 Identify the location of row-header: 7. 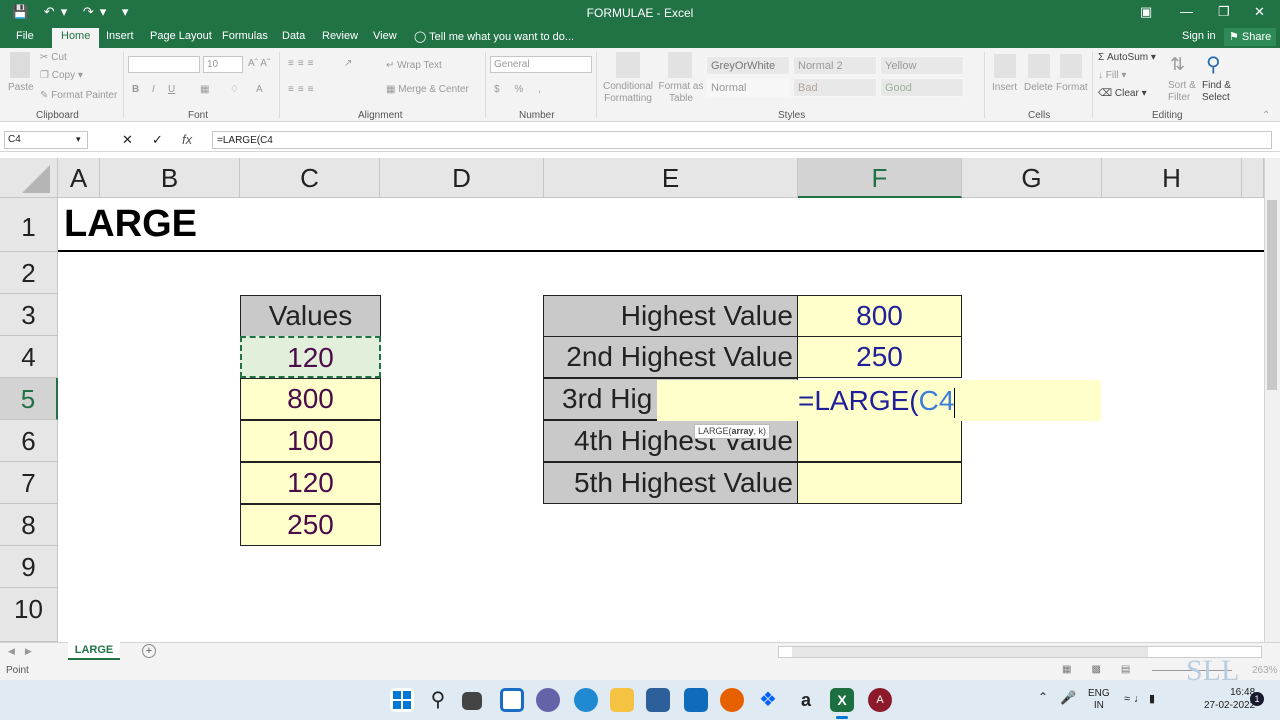
(29, 483).